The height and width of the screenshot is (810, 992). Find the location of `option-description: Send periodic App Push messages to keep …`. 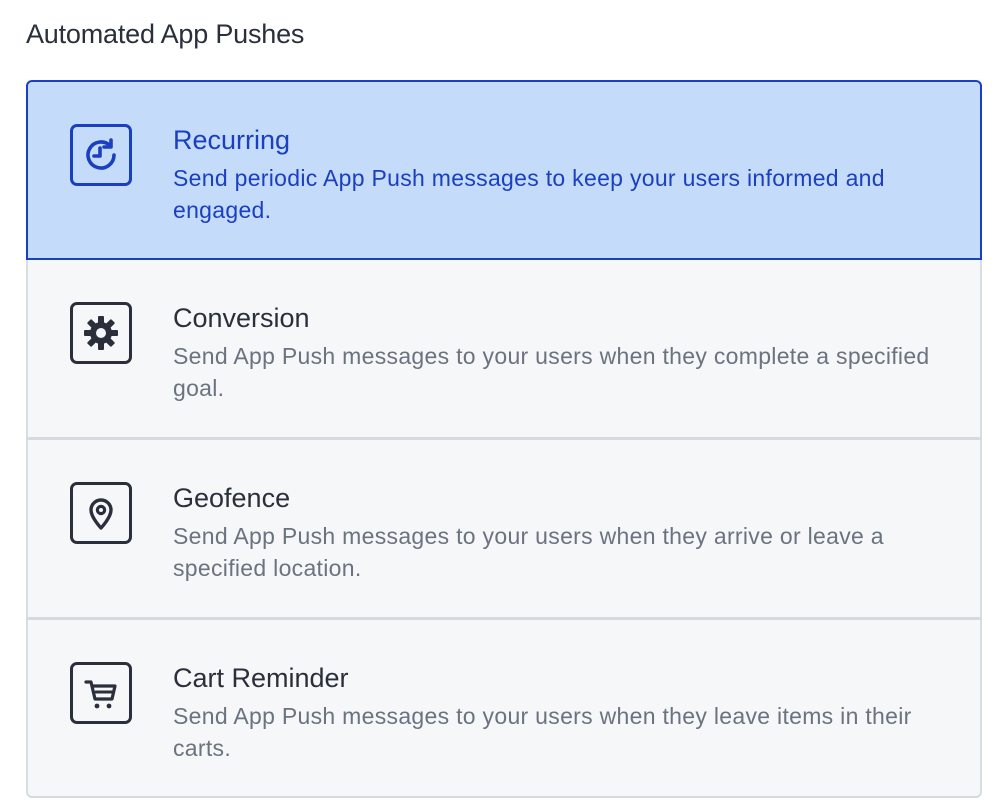

option-description: Send periodic App Push messages to keep … is located at coordinates (529, 194).